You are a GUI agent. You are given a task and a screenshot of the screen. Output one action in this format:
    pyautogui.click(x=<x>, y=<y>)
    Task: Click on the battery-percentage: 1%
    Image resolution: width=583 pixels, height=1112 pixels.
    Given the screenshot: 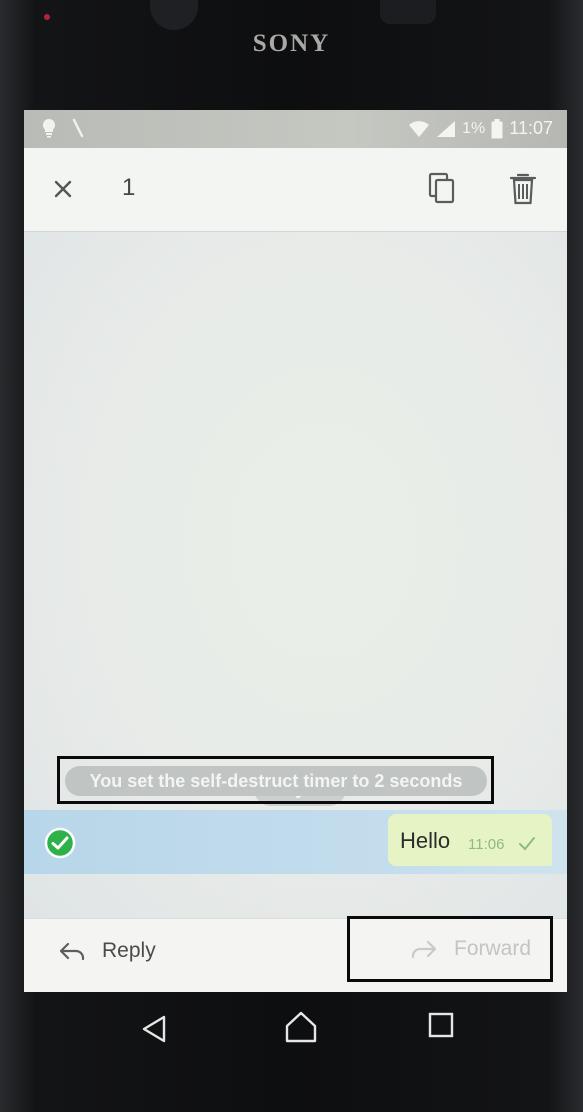 What is the action you would take?
    pyautogui.click(x=474, y=128)
    